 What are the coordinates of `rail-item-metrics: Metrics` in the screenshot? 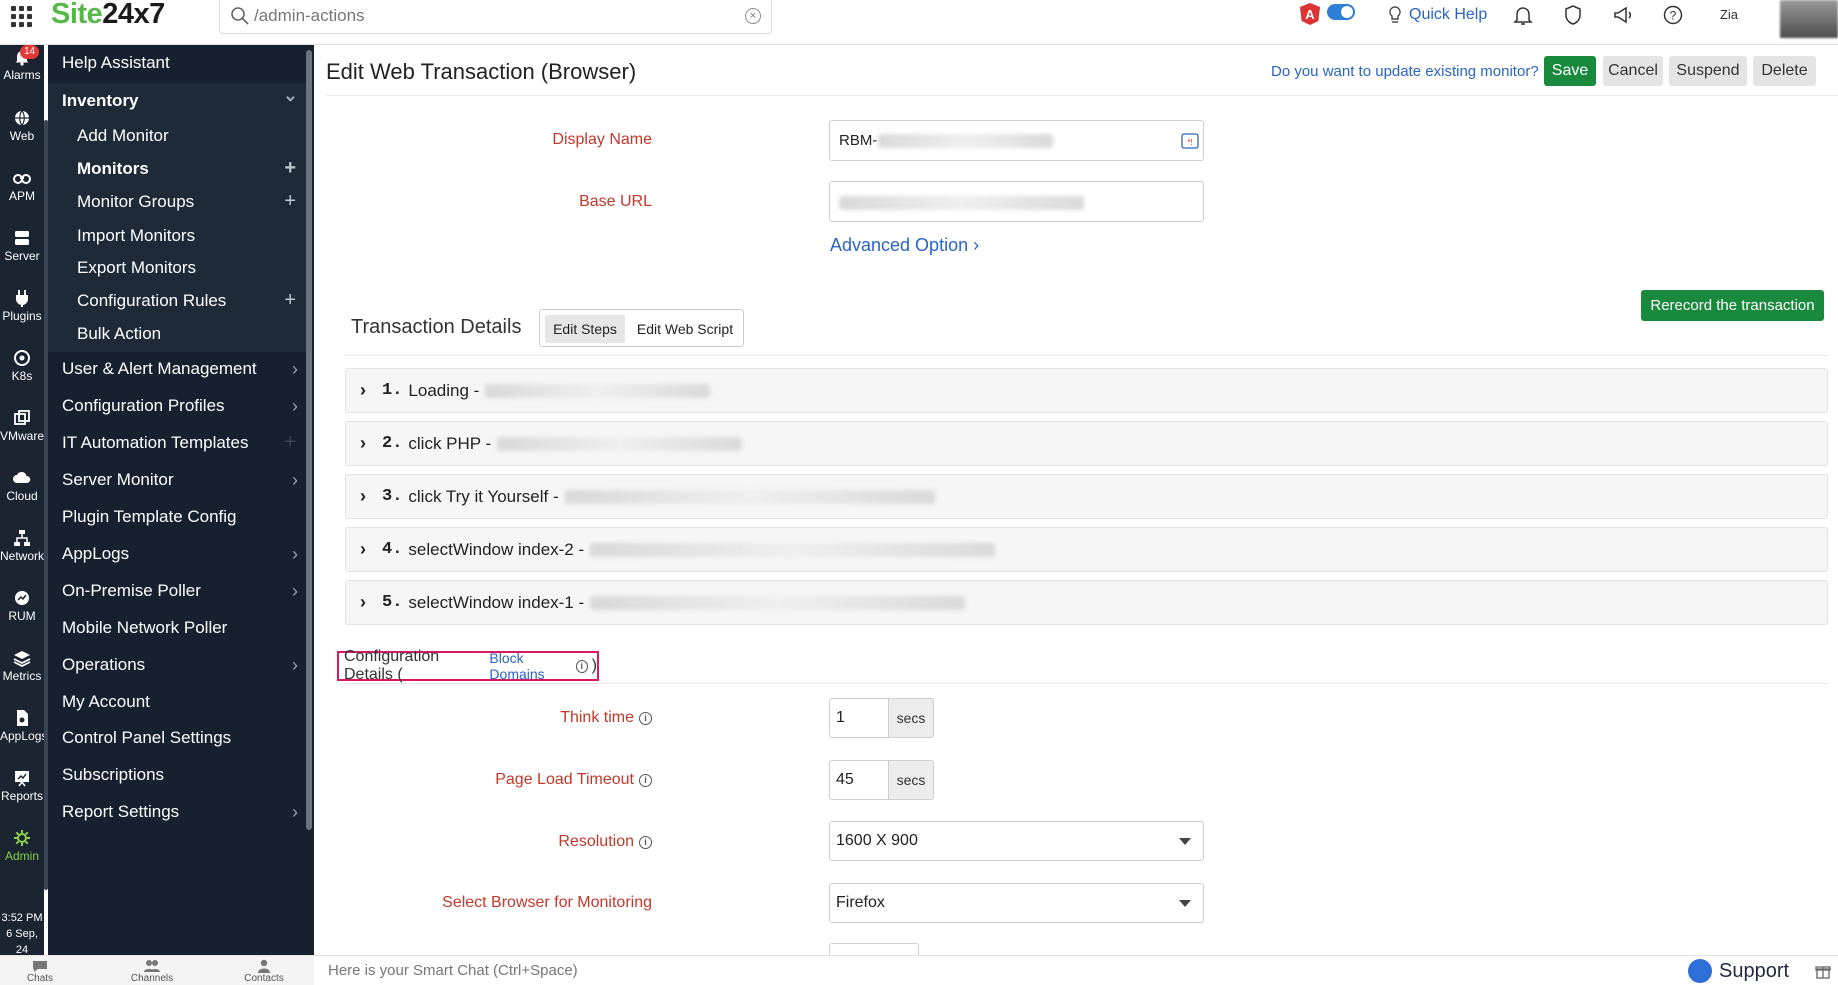 It's located at (22, 665).